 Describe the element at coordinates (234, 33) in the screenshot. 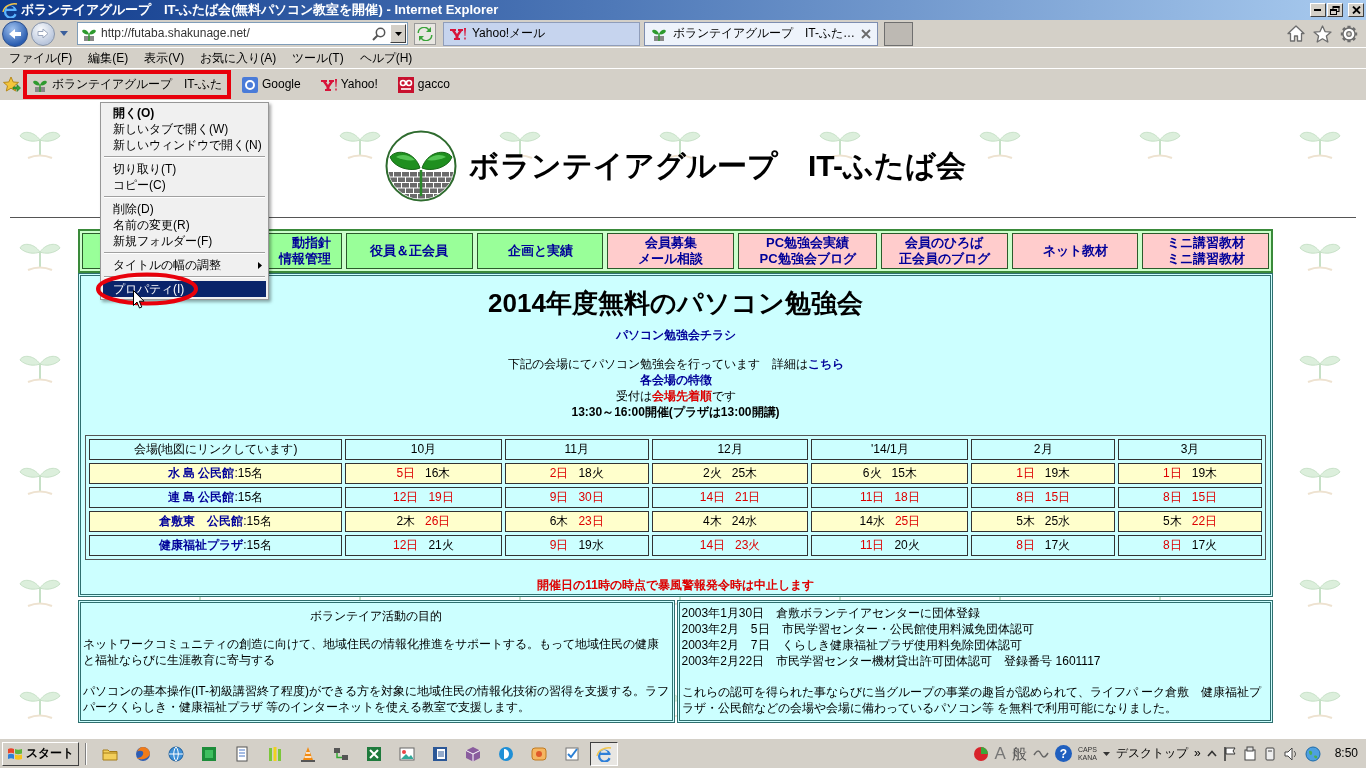

I see `url-field: http://futaba.shakunage.net/` at that location.